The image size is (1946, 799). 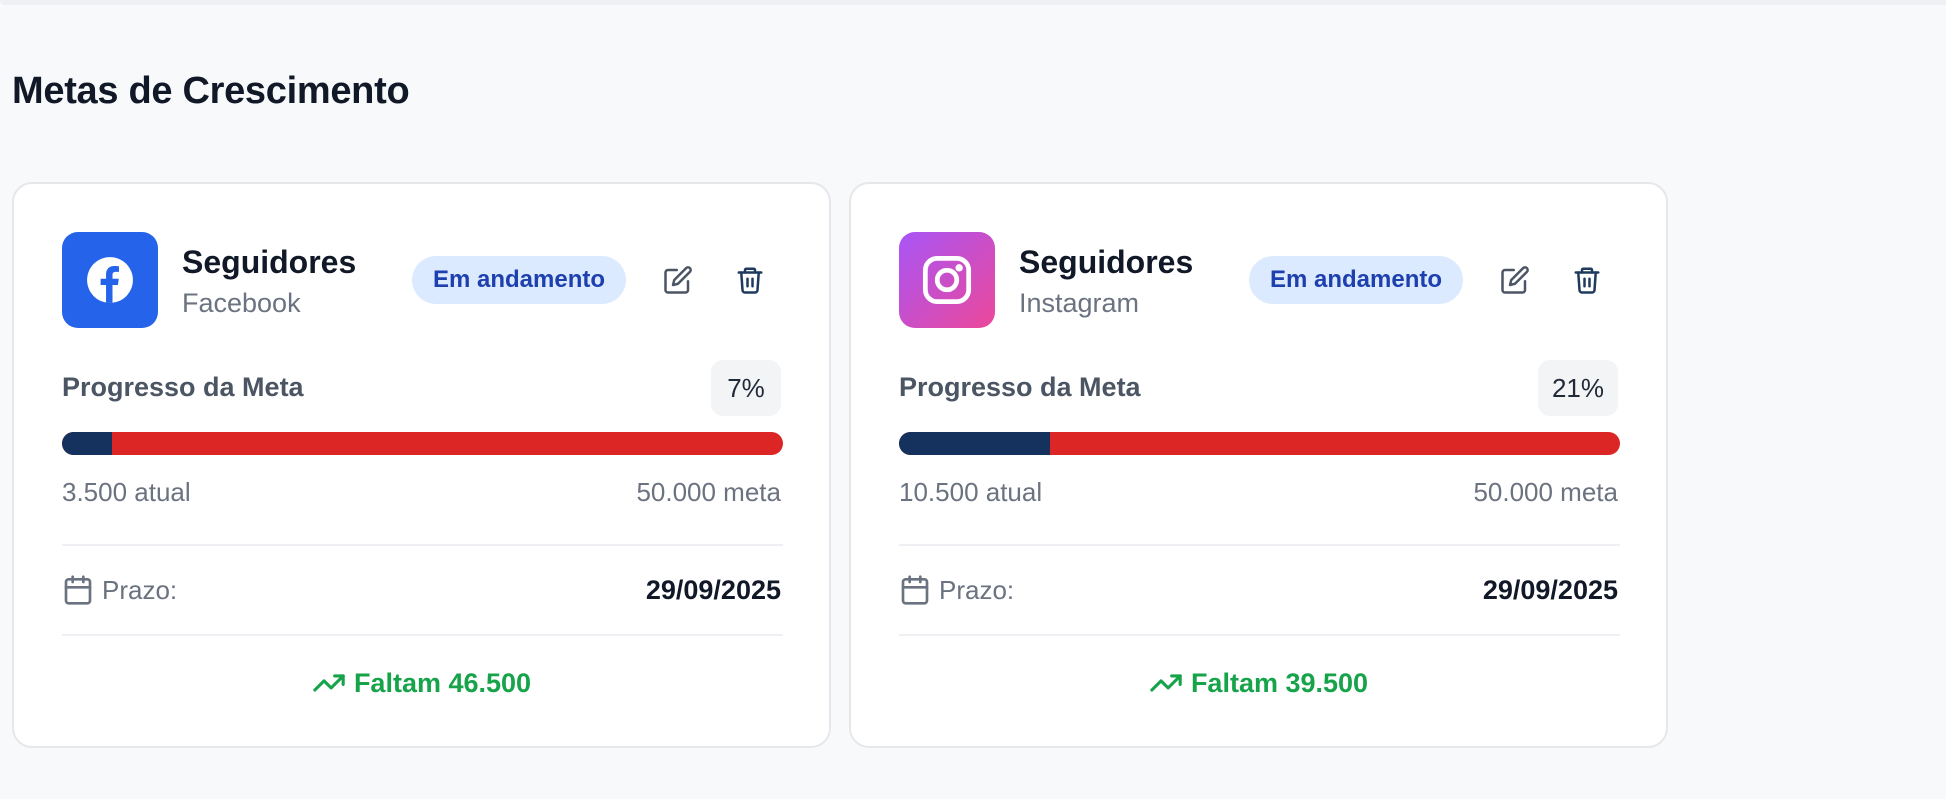 What do you see at coordinates (746, 388) in the screenshot?
I see `percent-badge: 7%` at bounding box center [746, 388].